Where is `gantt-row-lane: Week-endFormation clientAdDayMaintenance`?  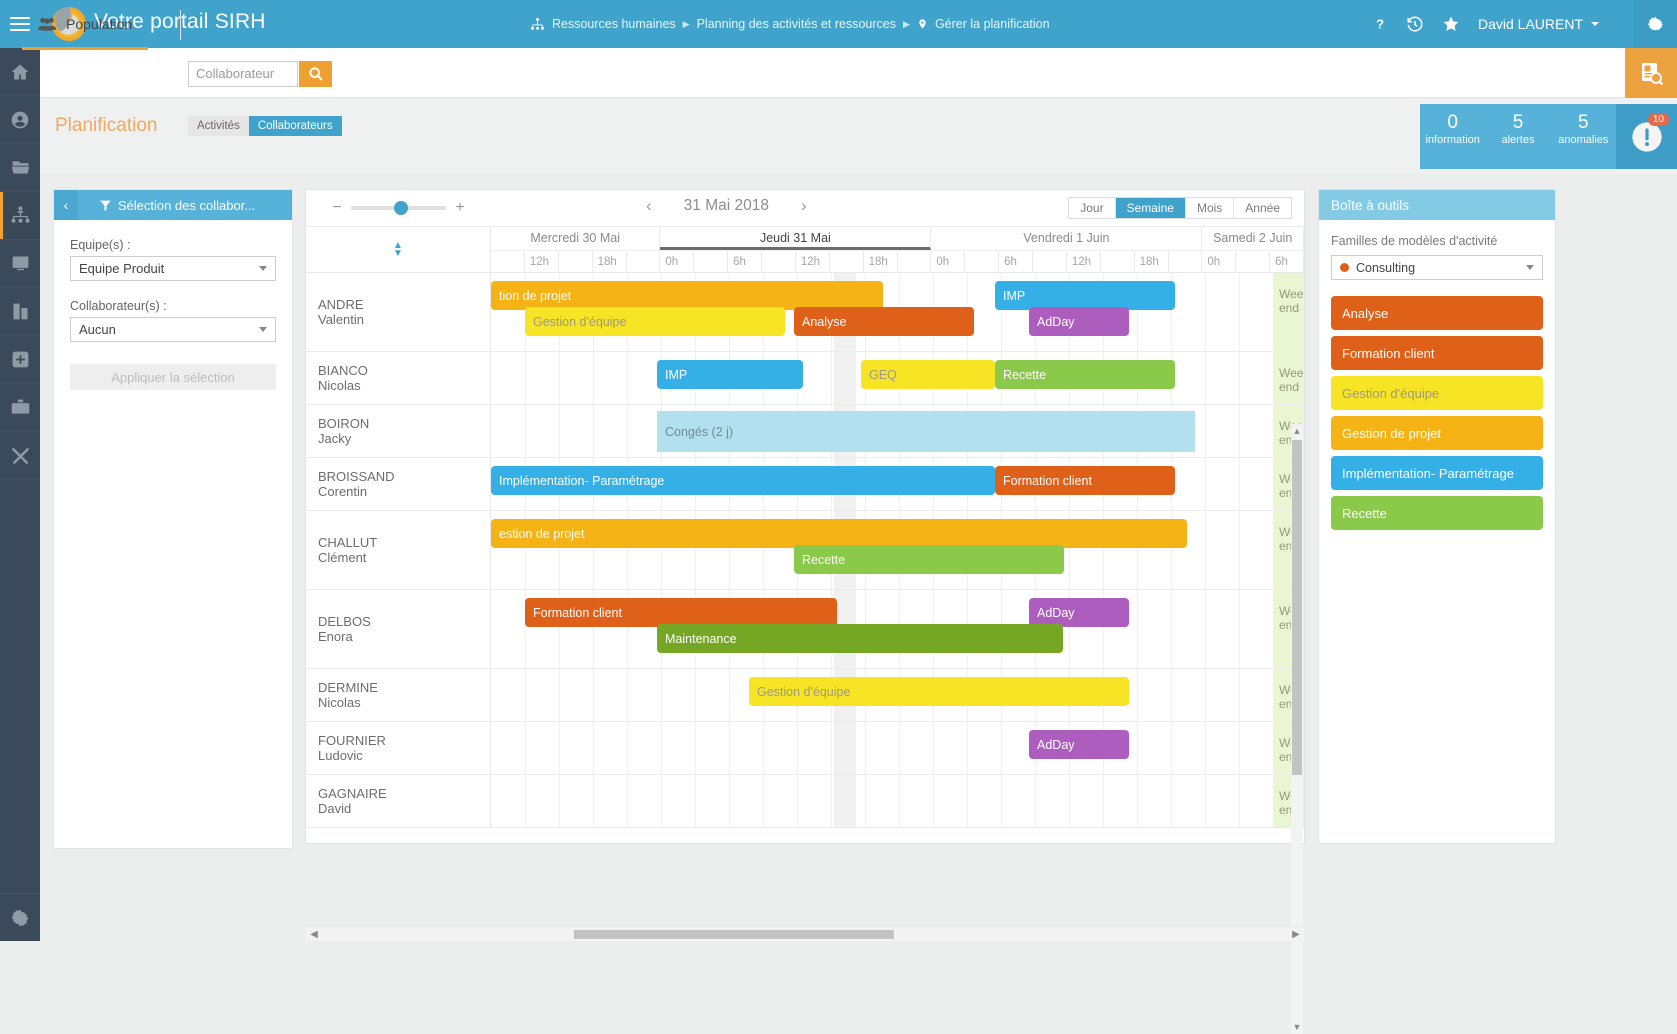
gantt-row-lane: Week-endFormation clientAdDayMaintenance is located at coordinates (897, 629).